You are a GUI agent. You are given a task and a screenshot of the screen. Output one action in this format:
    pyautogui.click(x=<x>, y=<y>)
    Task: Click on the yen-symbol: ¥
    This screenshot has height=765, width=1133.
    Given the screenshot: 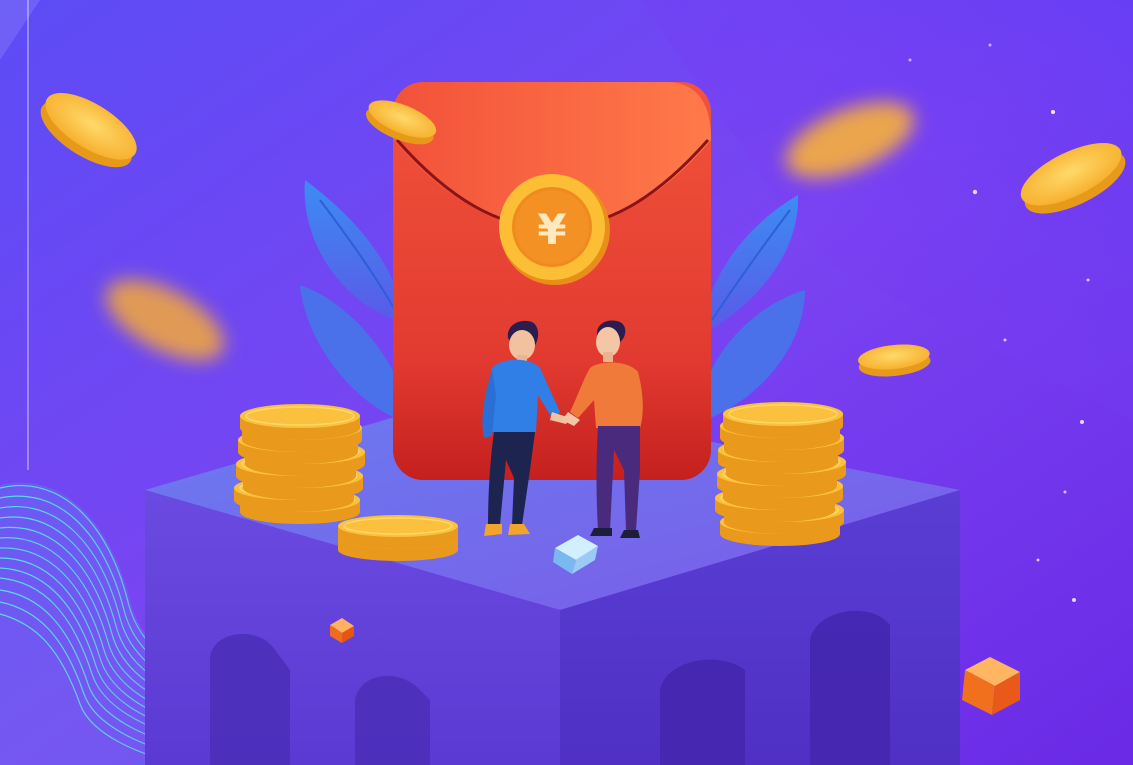 What is the action you would take?
    pyautogui.click(x=551, y=229)
    